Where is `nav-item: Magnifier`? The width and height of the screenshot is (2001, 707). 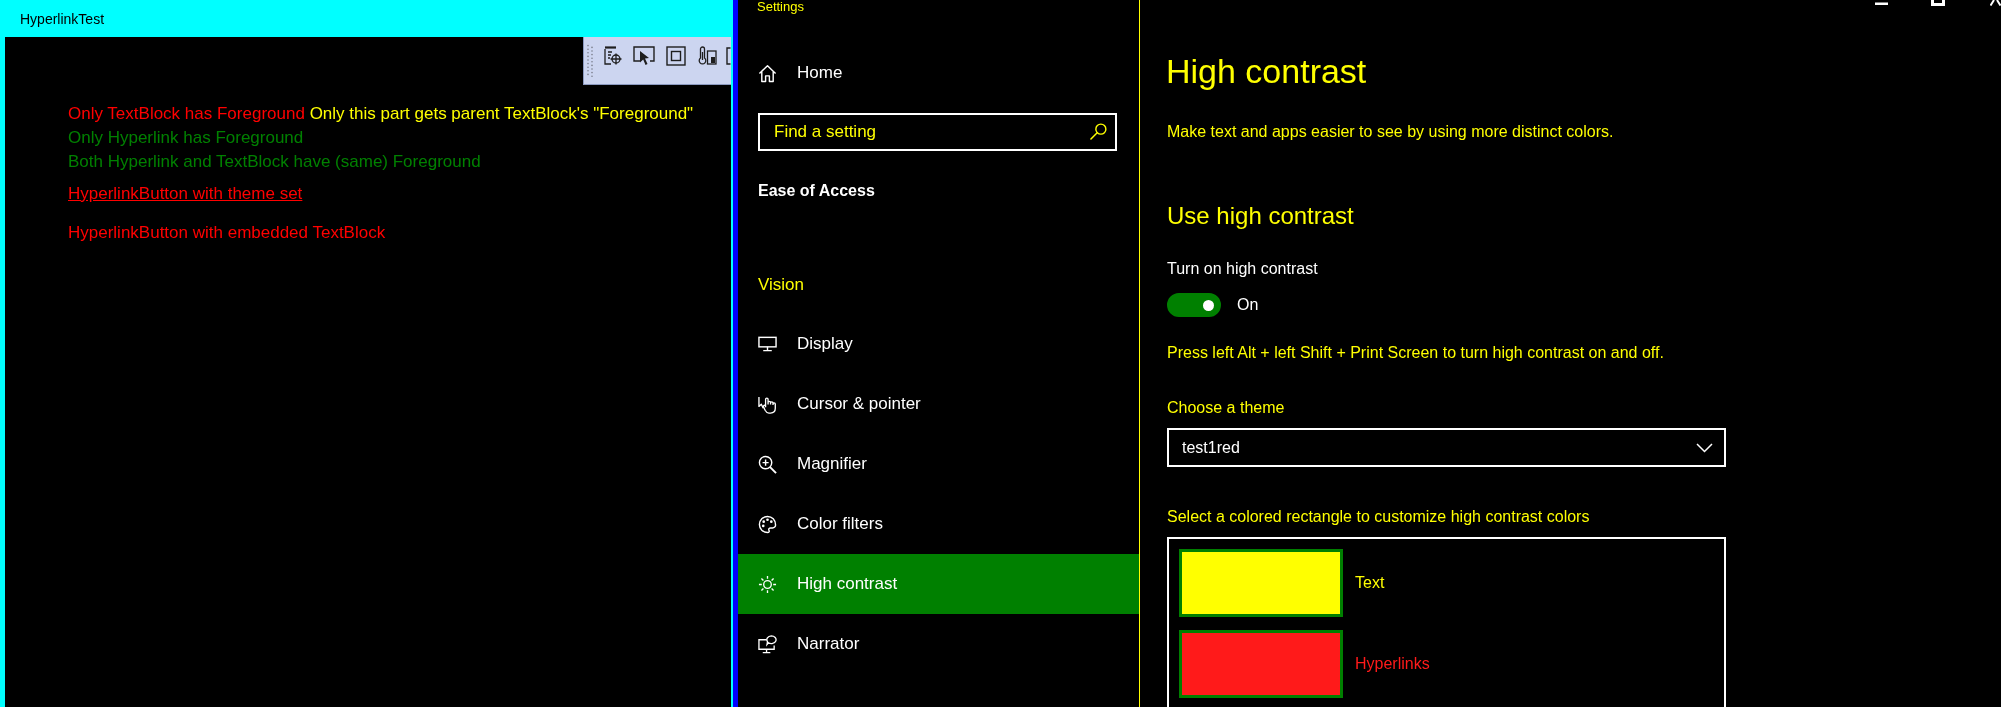 nav-item: Magnifier is located at coordinates (938, 464).